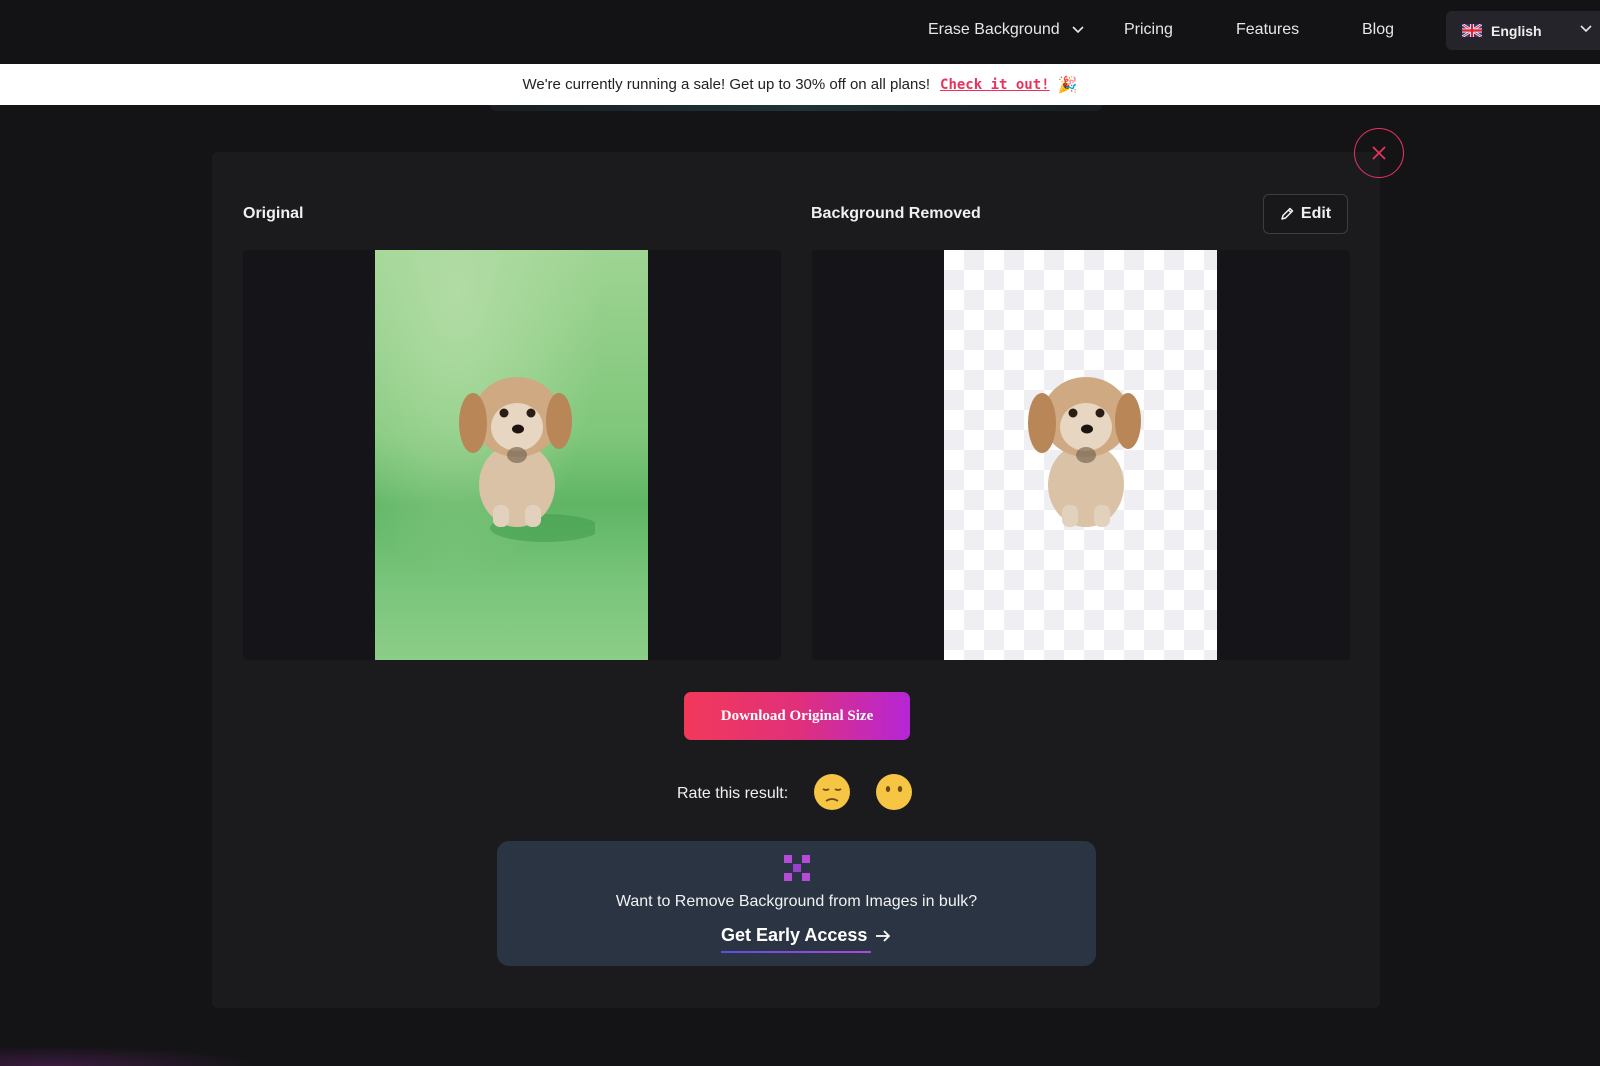  What do you see at coordinates (883, 935) in the screenshot?
I see `arrow-right-icon` at bounding box center [883, 935].